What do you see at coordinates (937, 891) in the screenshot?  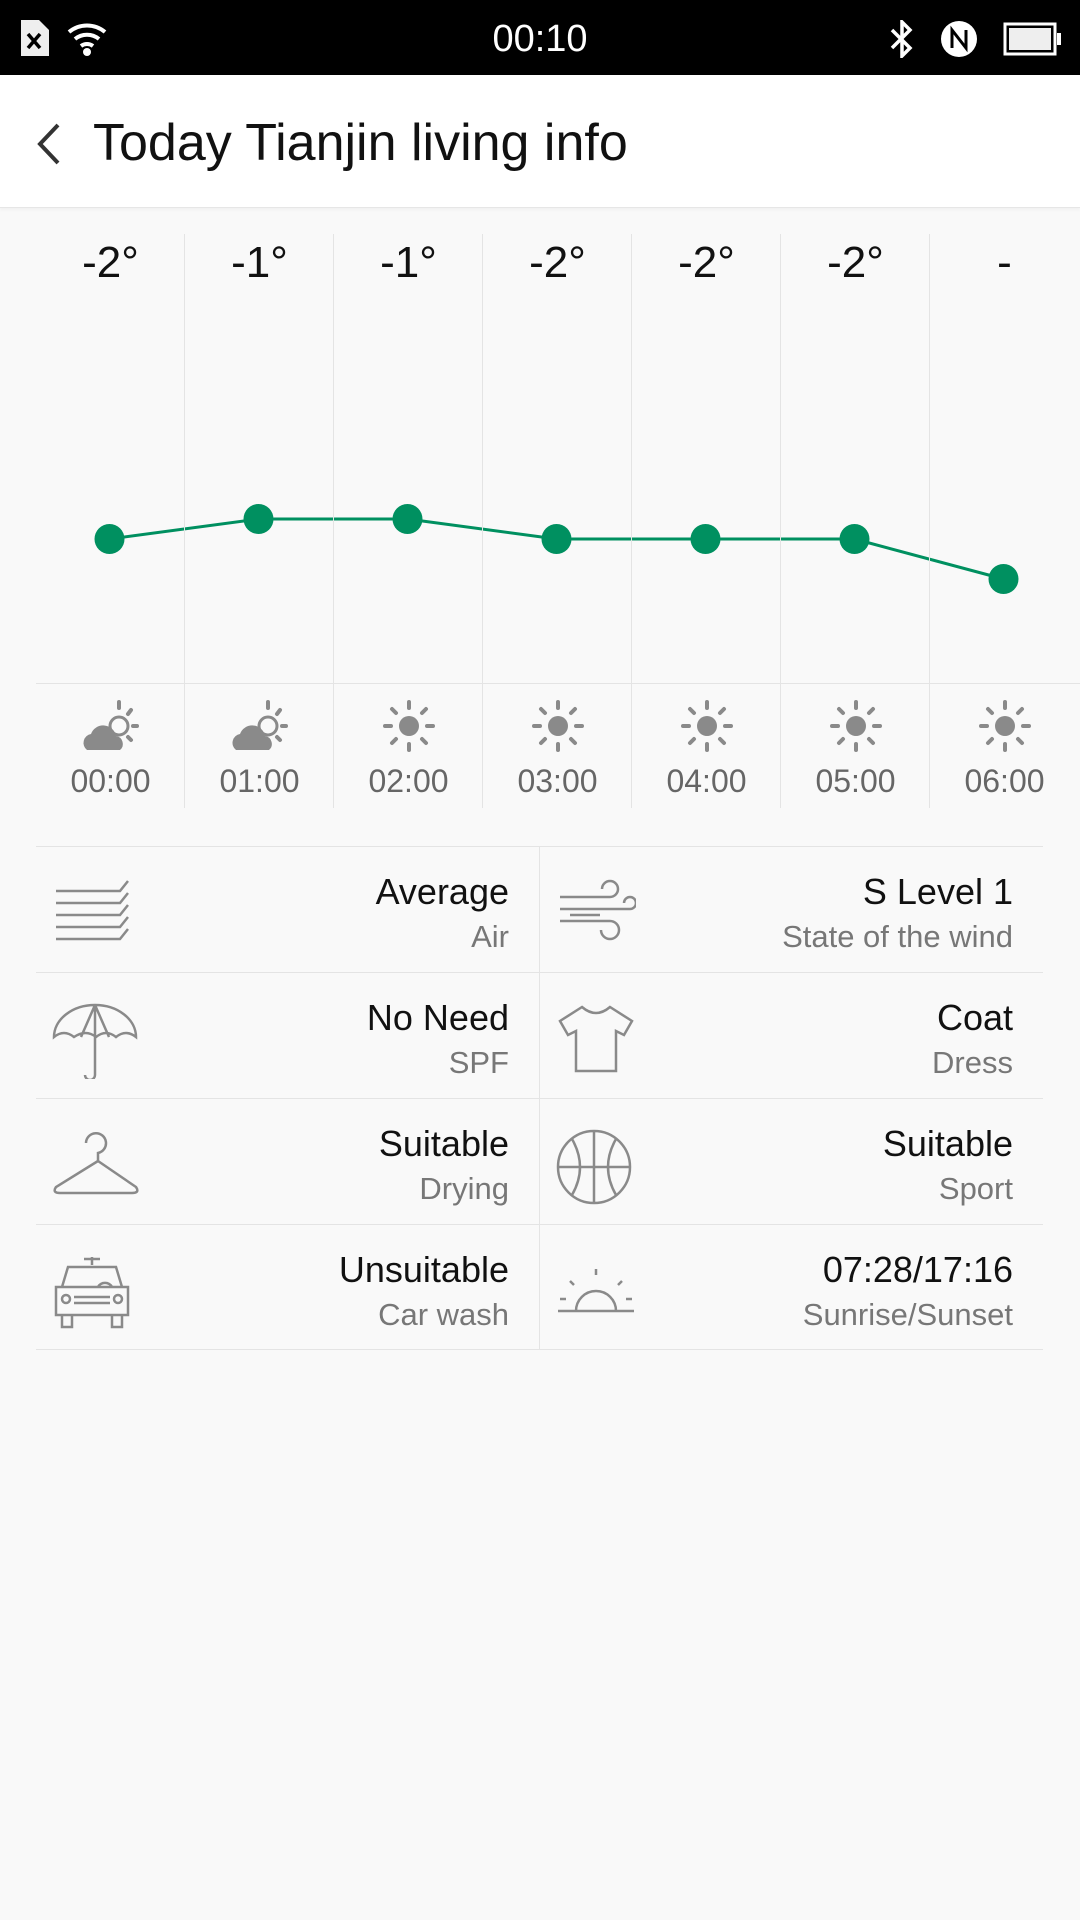 I see `living-value: S Level 1` at bounding box center [937, 891].